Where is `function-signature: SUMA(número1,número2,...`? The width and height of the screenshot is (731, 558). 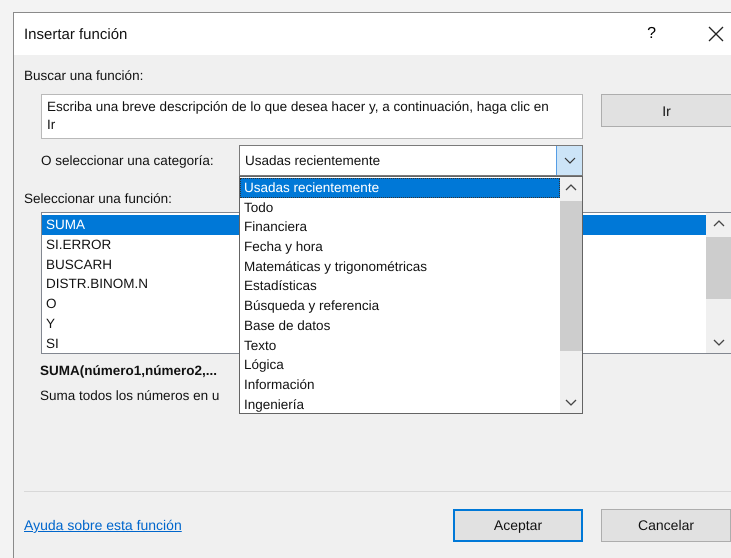
function-signature: SUMA(número1,número2,... is located at coordinates (129, 371).